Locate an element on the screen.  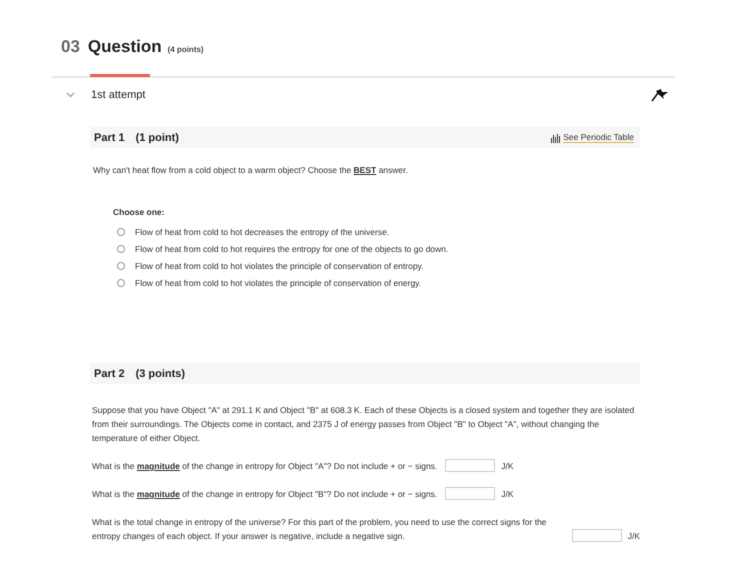
choice-label: Flow of heat from cold to hot decreases the entropy of the universe. is located at coordinates (262, 231).